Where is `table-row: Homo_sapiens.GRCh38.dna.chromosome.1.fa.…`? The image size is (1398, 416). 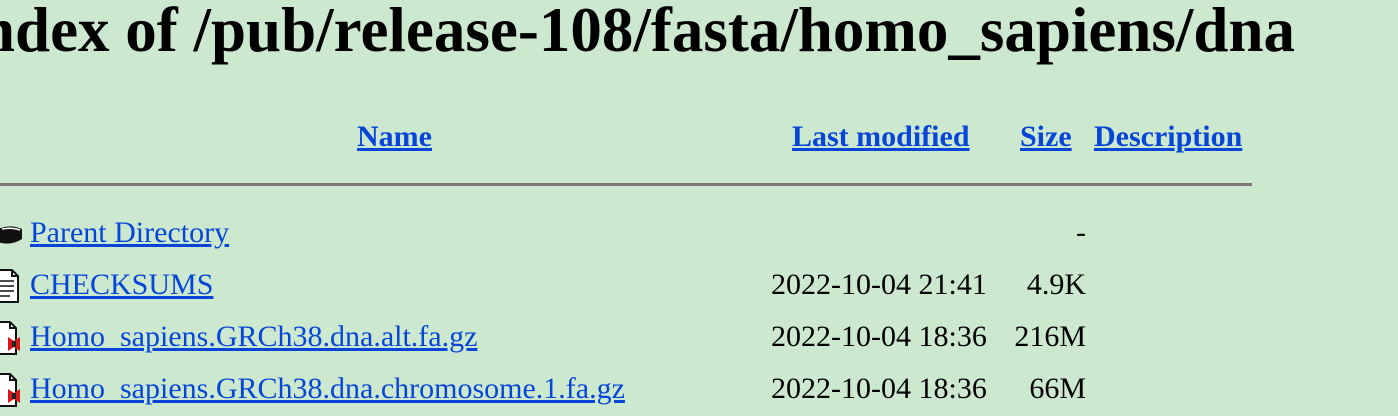 table-row: Homo_sapiens.GRCh38.dna.chromosome.1.fa.… is located at coordinates (650, 394).